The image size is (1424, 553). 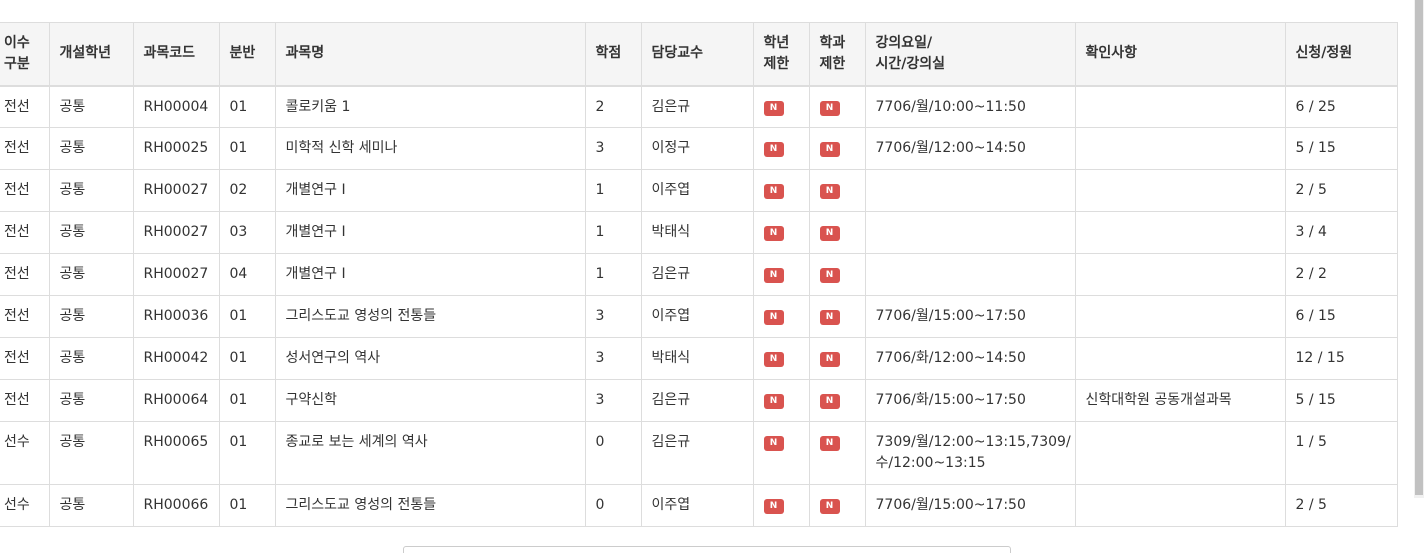 I want to click on cell-schedule: 7706/월/15:00~17:50, so click(x=970, y=316).